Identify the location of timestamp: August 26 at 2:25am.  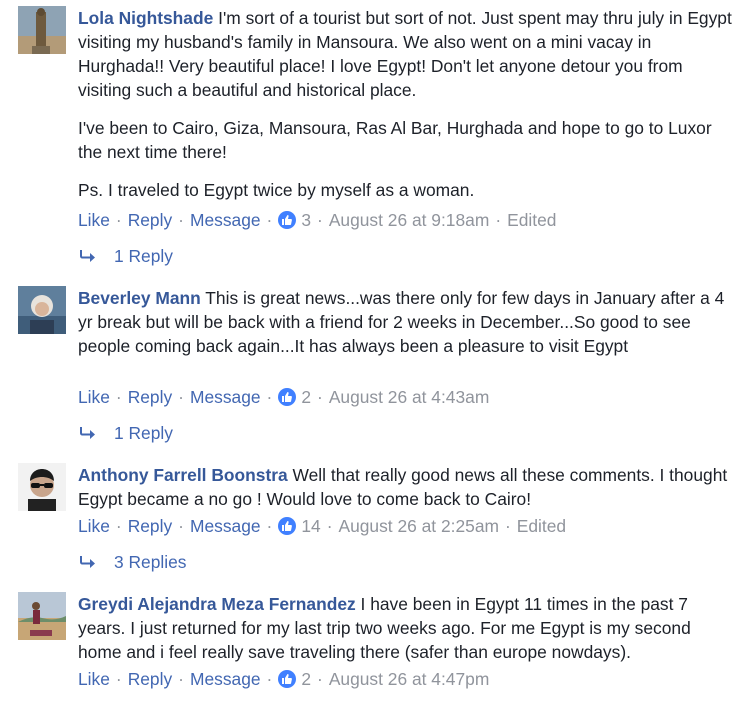
(418, 526).